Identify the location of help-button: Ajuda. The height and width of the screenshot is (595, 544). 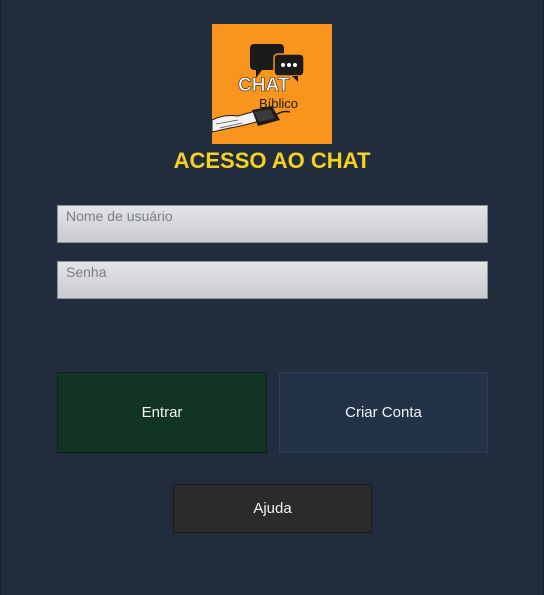
(272, 508).